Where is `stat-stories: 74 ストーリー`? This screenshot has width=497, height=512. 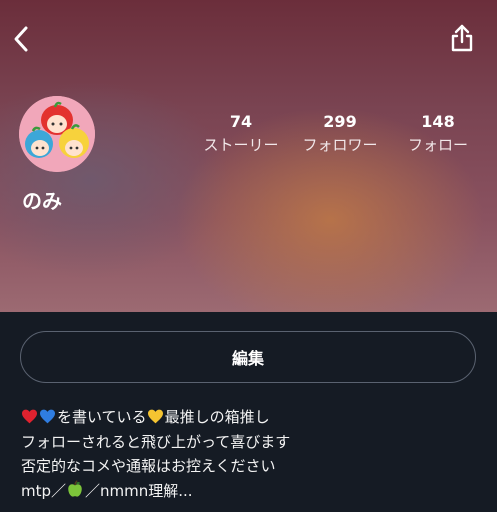
stat-stories: 74 ストーリー is located at coordinates (241, 133).